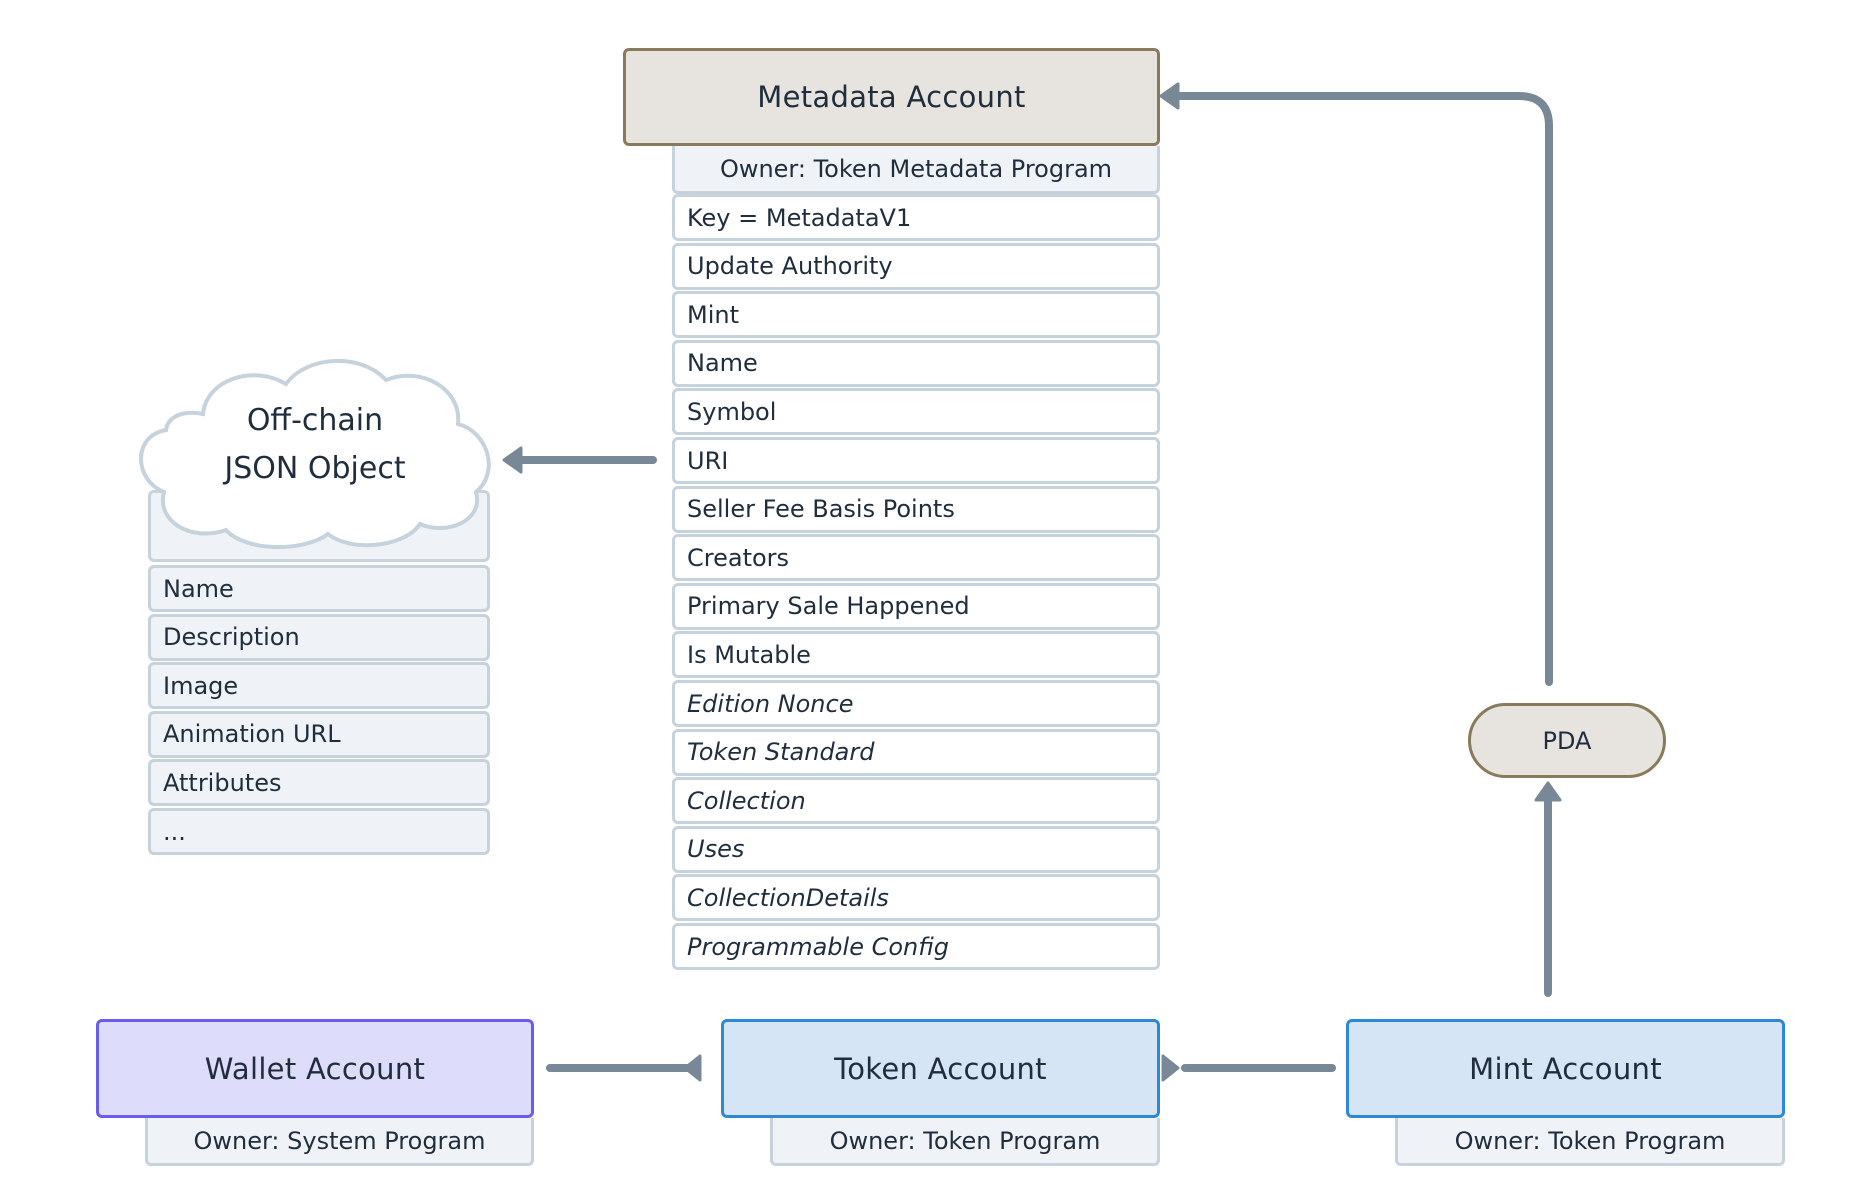 This screenshot has height=1200, width=1860. I want to click on metadata-field-row: Programmable Config, so click(916, 946).